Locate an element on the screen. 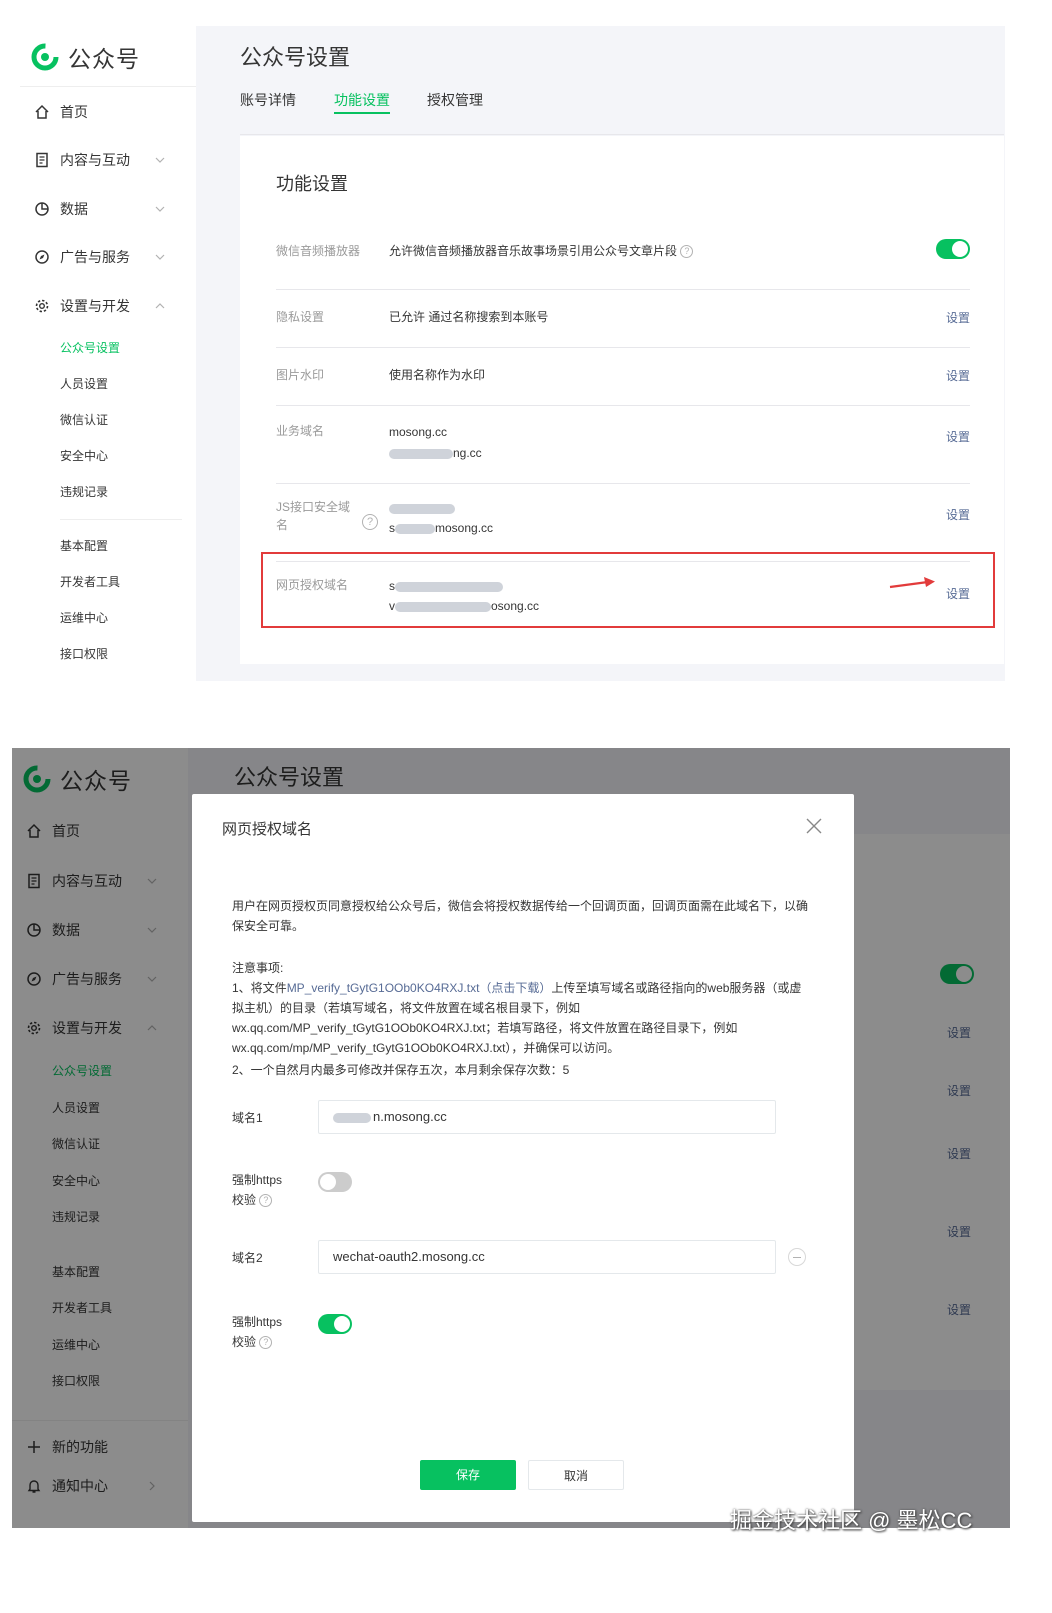  home-icon is located at coordinates (42, 111).